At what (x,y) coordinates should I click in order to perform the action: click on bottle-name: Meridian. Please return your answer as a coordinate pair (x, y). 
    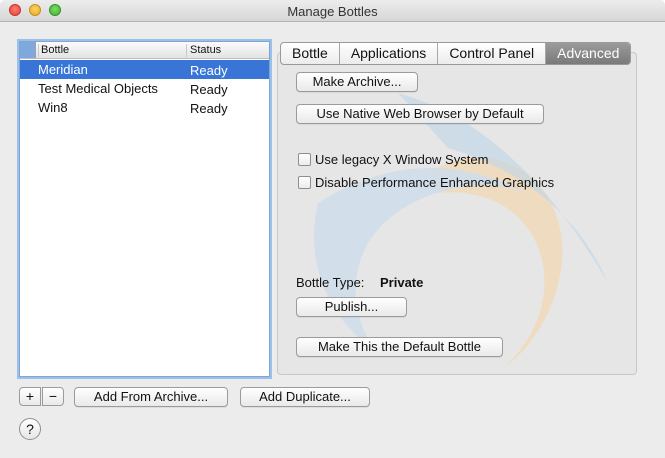
    Looking at the image, I should click on (63, 69).